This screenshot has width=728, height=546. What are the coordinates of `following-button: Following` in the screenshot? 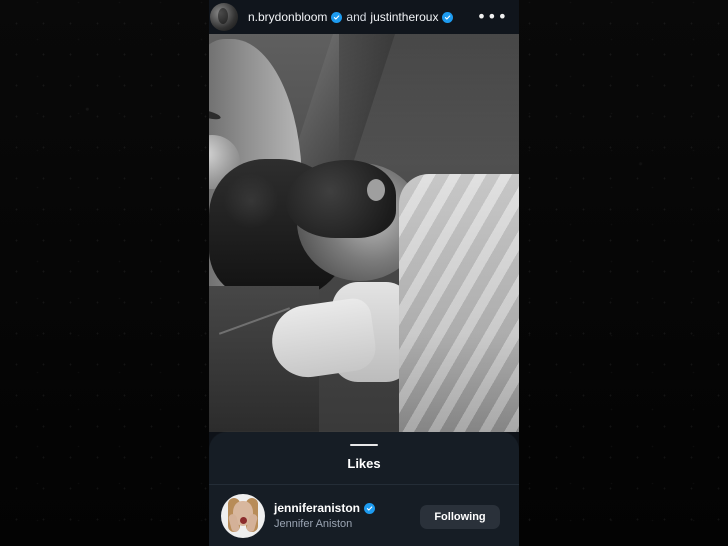 It's located at (460, 517).